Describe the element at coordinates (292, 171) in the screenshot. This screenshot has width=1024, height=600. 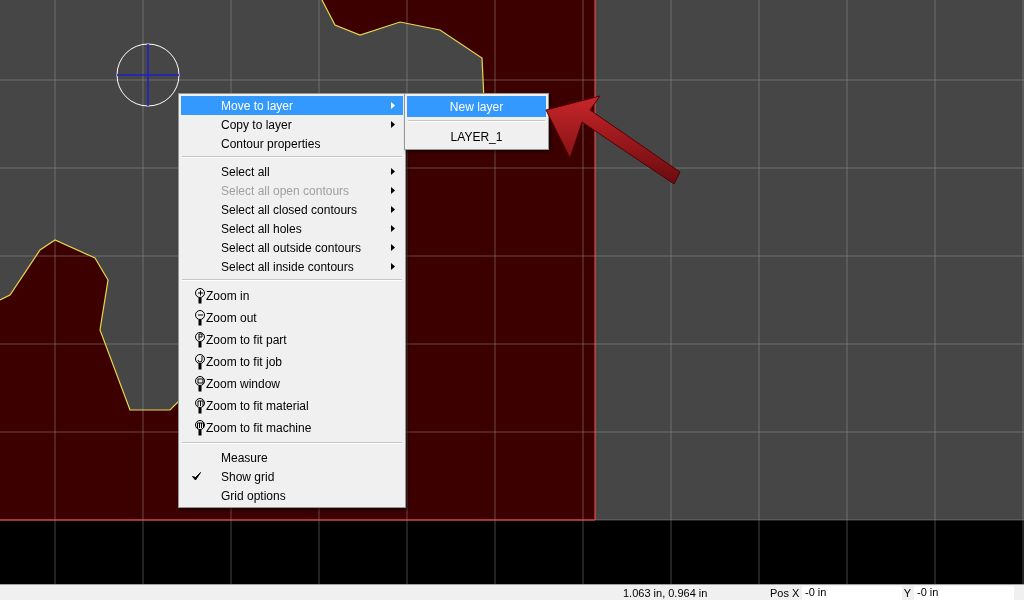
I see `menu-item: Select all` at that location.